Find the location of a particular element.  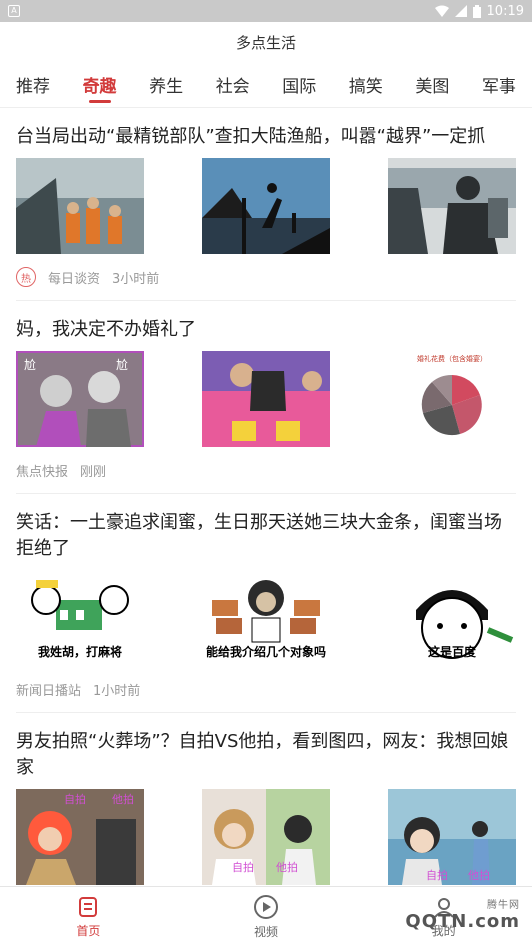

nav-video: 视频 is located at coordinates (266, 917).